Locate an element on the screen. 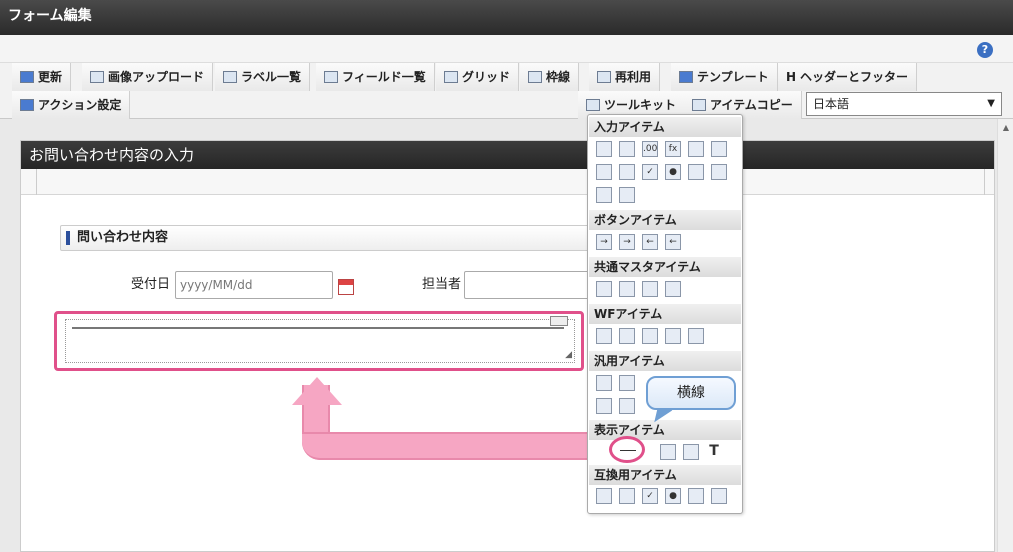 This screenshot has width=1013, height=552. pink-arrow-horizontal is located at coordinates (460, 446).